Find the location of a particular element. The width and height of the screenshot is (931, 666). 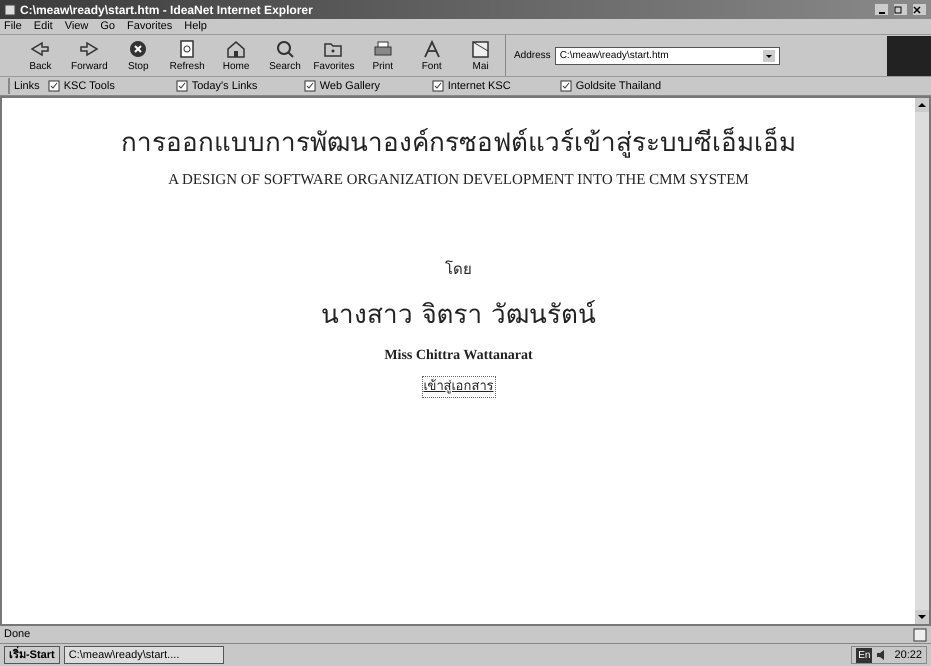

links-label: Links is located at coordinates (24, 86).